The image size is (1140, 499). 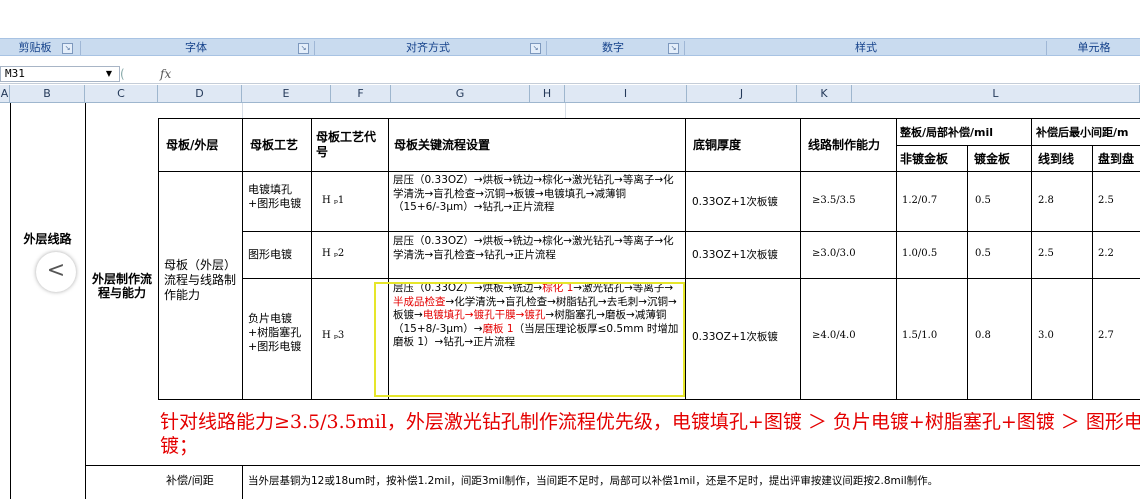 What do you see at coordinates (745, 203) in the screenshot?
I see `row1-copper: 0.33OZ+1次板镀` at bounding box center [745, 203].